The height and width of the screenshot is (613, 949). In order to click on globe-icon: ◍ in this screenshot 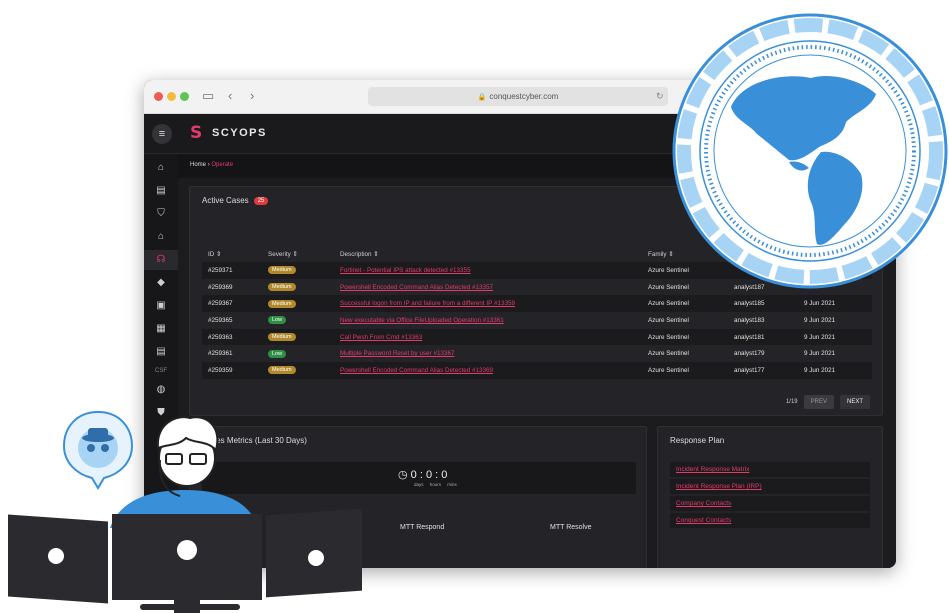, I will do `click(161, 390)`.